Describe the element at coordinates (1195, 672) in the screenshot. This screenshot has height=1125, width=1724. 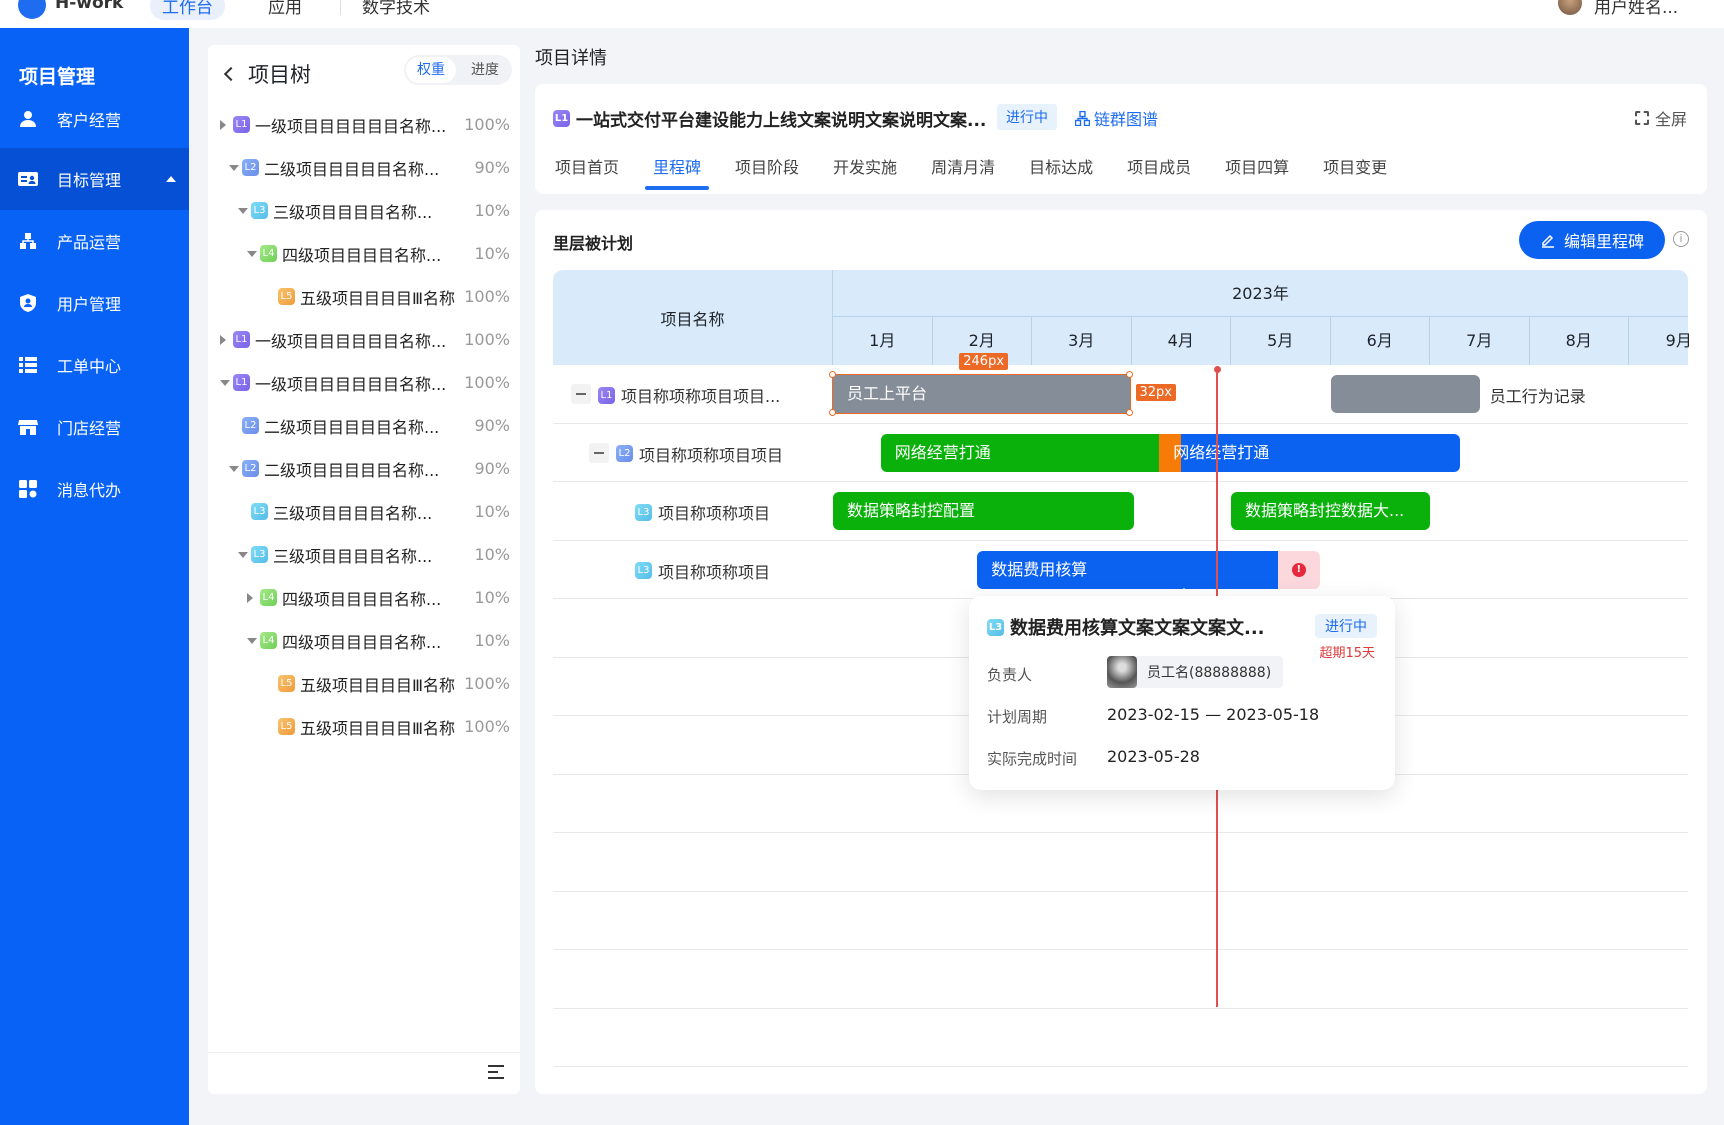
I see `owner-chip: 员工名(88888888)` at that location.